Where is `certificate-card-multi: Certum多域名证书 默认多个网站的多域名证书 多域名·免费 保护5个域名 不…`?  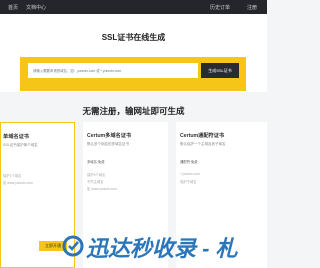 certificate-card-multi: Certum多域名证书 默认多个网站的多域名证书 多域名·免费 保护5个域名 不… is located at coordinates (125, 195).